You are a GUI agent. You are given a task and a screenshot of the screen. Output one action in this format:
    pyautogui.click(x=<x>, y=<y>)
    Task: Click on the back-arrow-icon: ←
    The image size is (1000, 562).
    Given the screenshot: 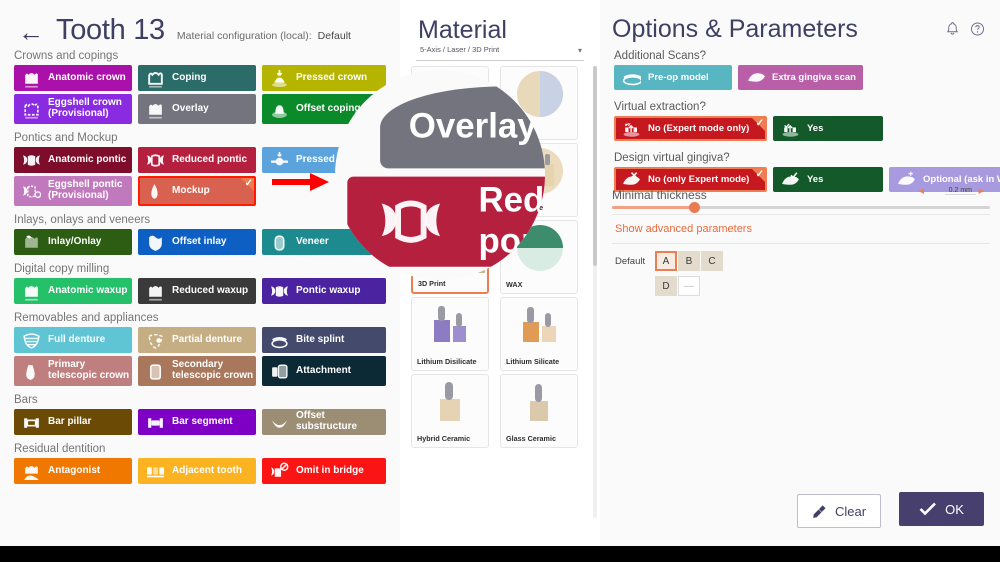 What is the action you would take?
    pyautogui.click(x=31, y=32)
    